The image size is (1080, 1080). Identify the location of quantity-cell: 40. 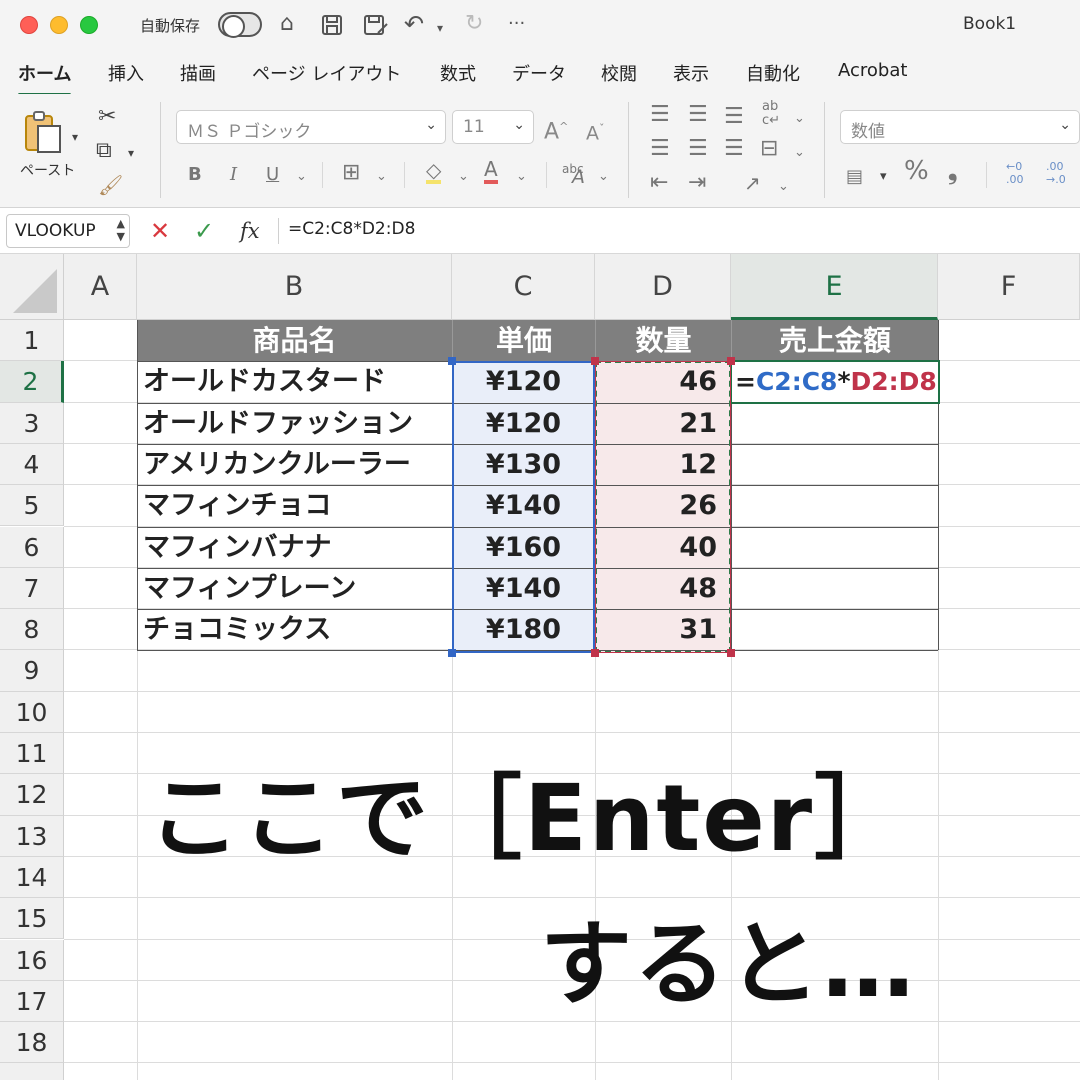
(663, 547).